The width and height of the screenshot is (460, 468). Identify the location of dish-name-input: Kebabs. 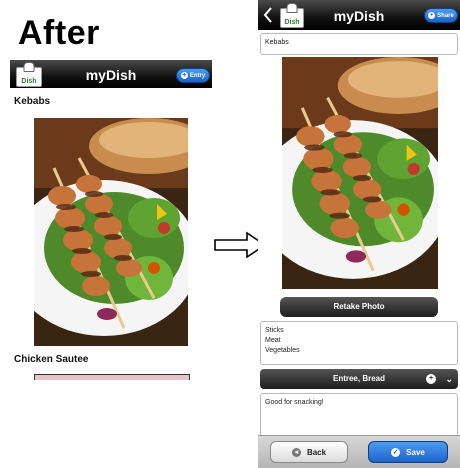
(359, 44).